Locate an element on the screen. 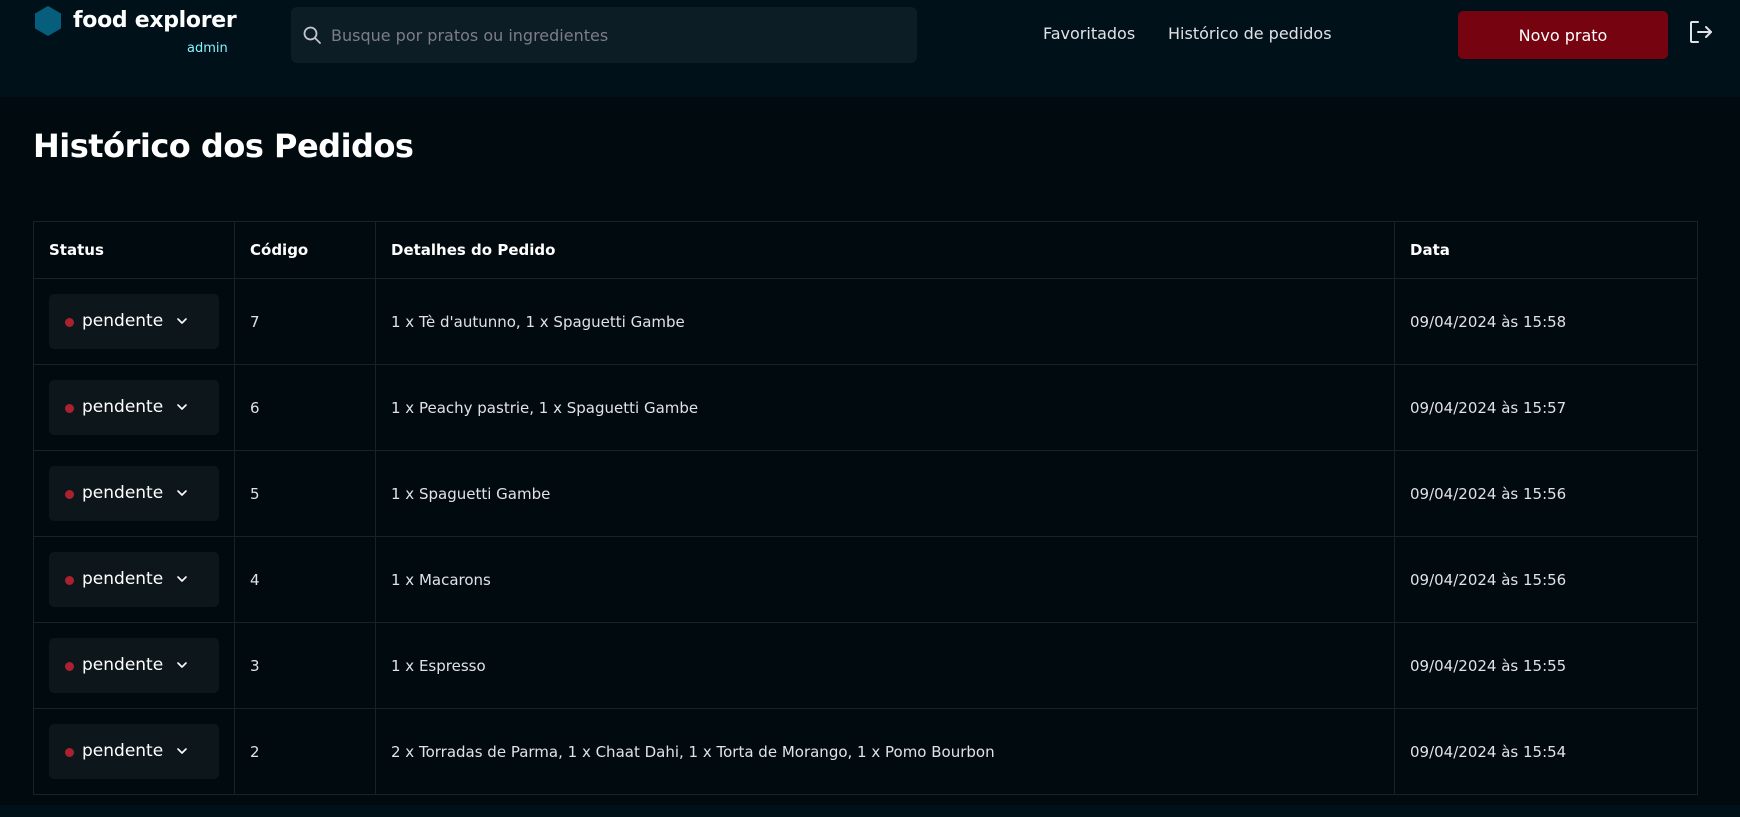  nav-order-history-link: Histórico de pedidos is located at coordinates (1250, 33).